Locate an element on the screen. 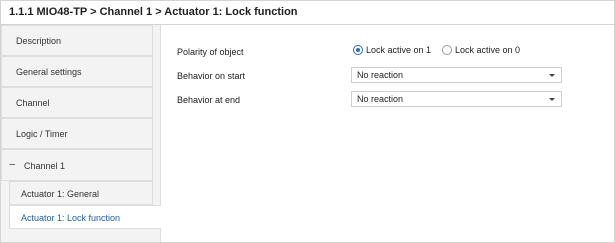 The width and height of the screenshot is (615, 243). radio-label: Lock active on 0 is located at coordinates (488, 50).